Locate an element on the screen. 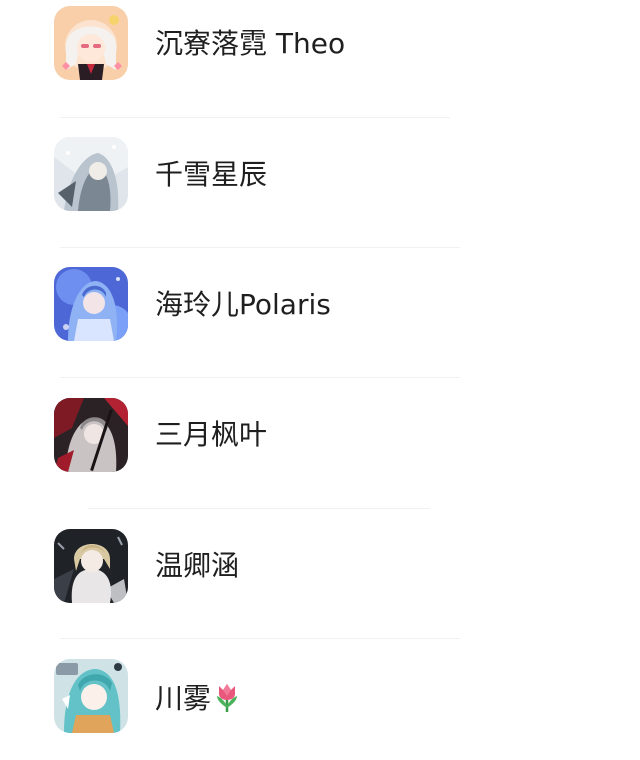  contact-row: 温卿涵 is located at coordinates (320, 575).